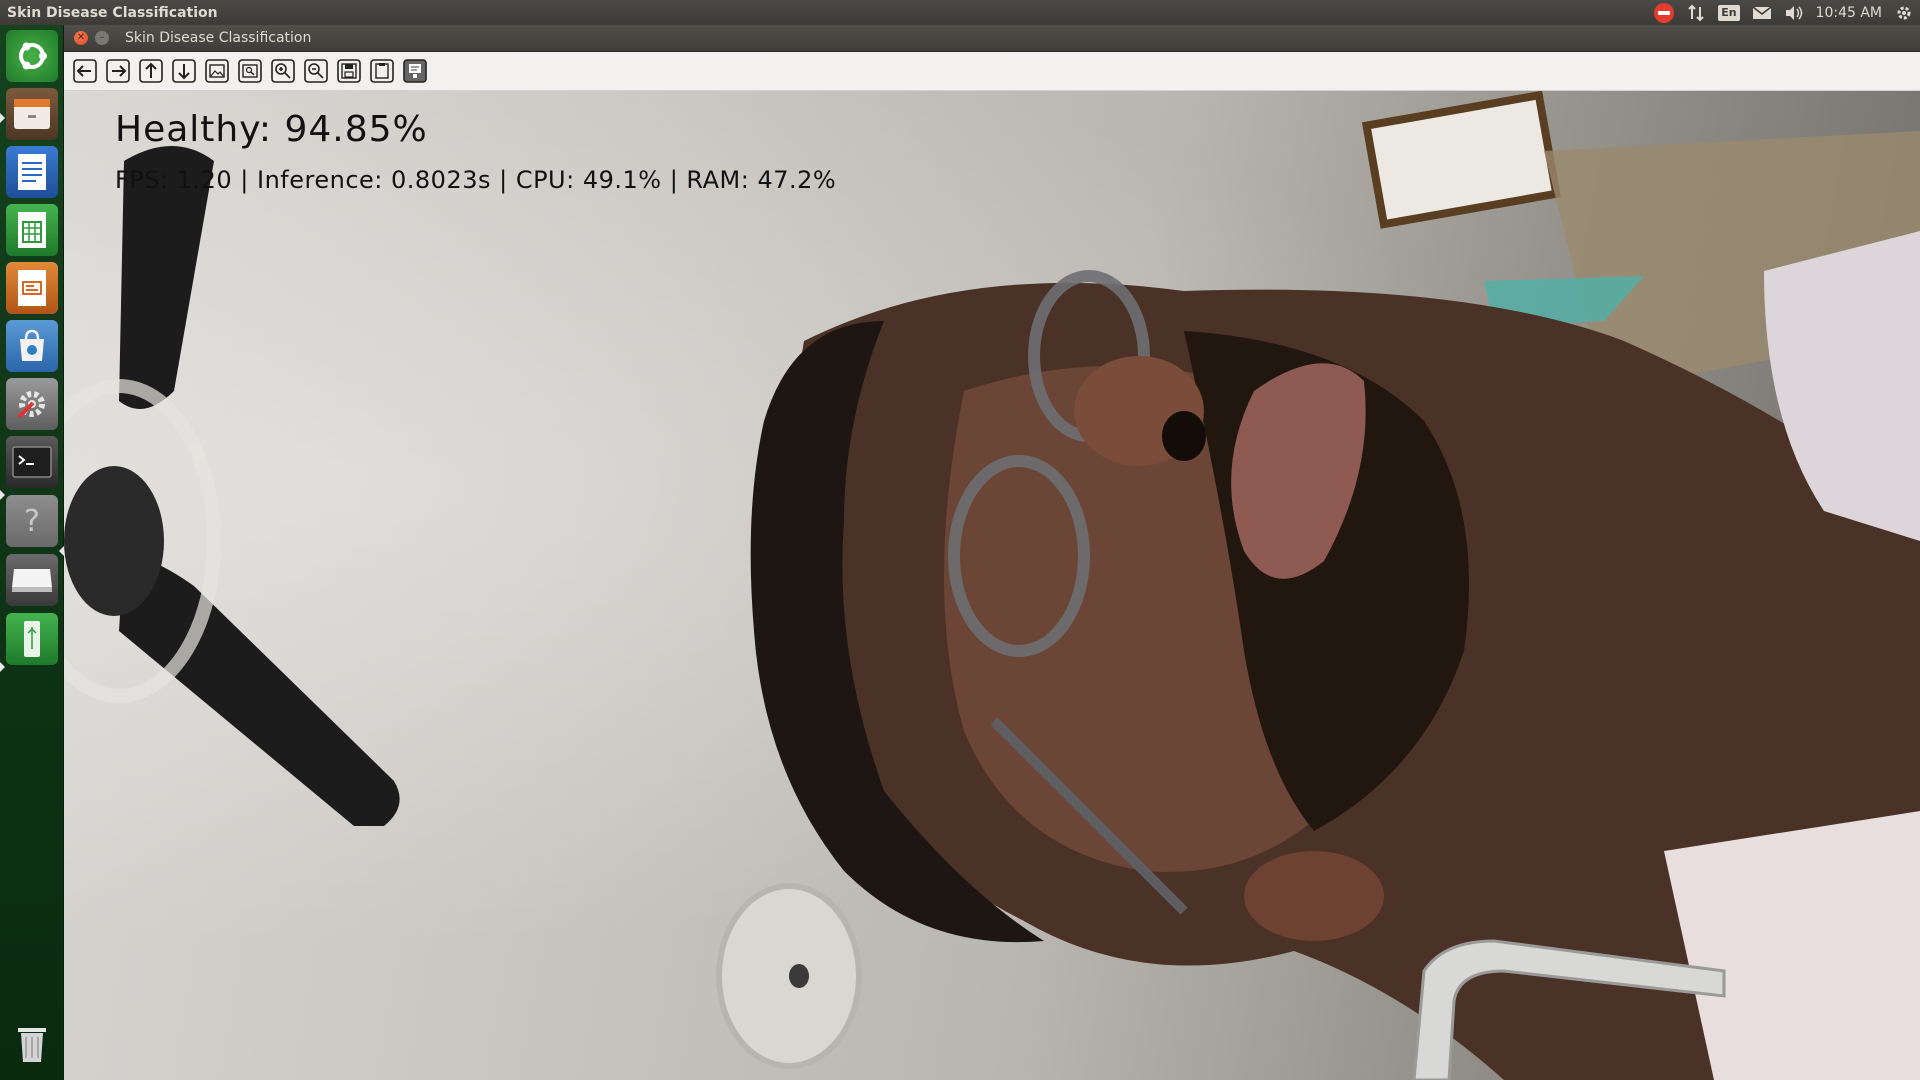 The width and height of the screenshot is (1920, 1080). I want to click on arrow-up-icon, so click(151, 71).